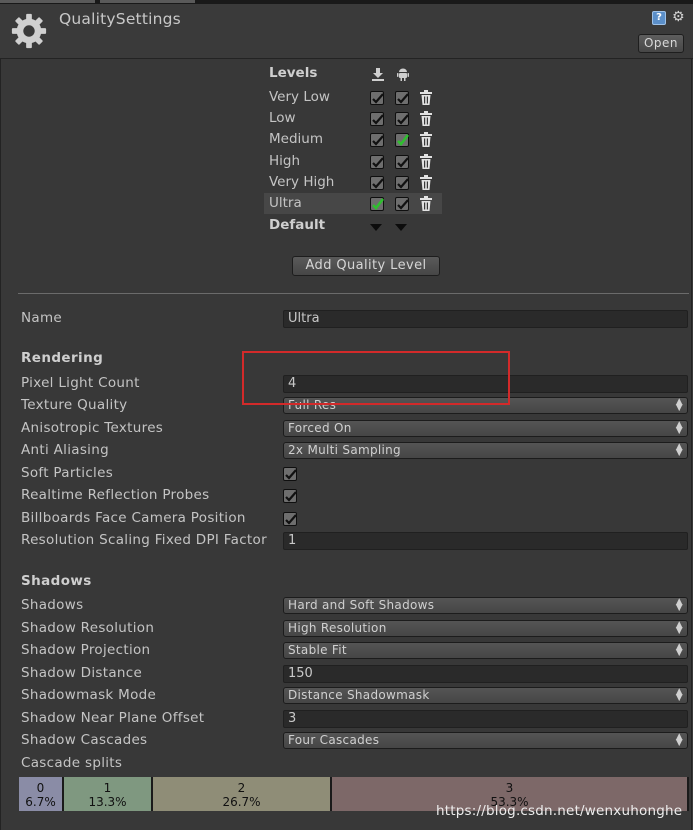 This screenshot has width=693, height=830. Describe the element at coordinates (691, 444) in the screenshot. I see `panel-border` at that location.